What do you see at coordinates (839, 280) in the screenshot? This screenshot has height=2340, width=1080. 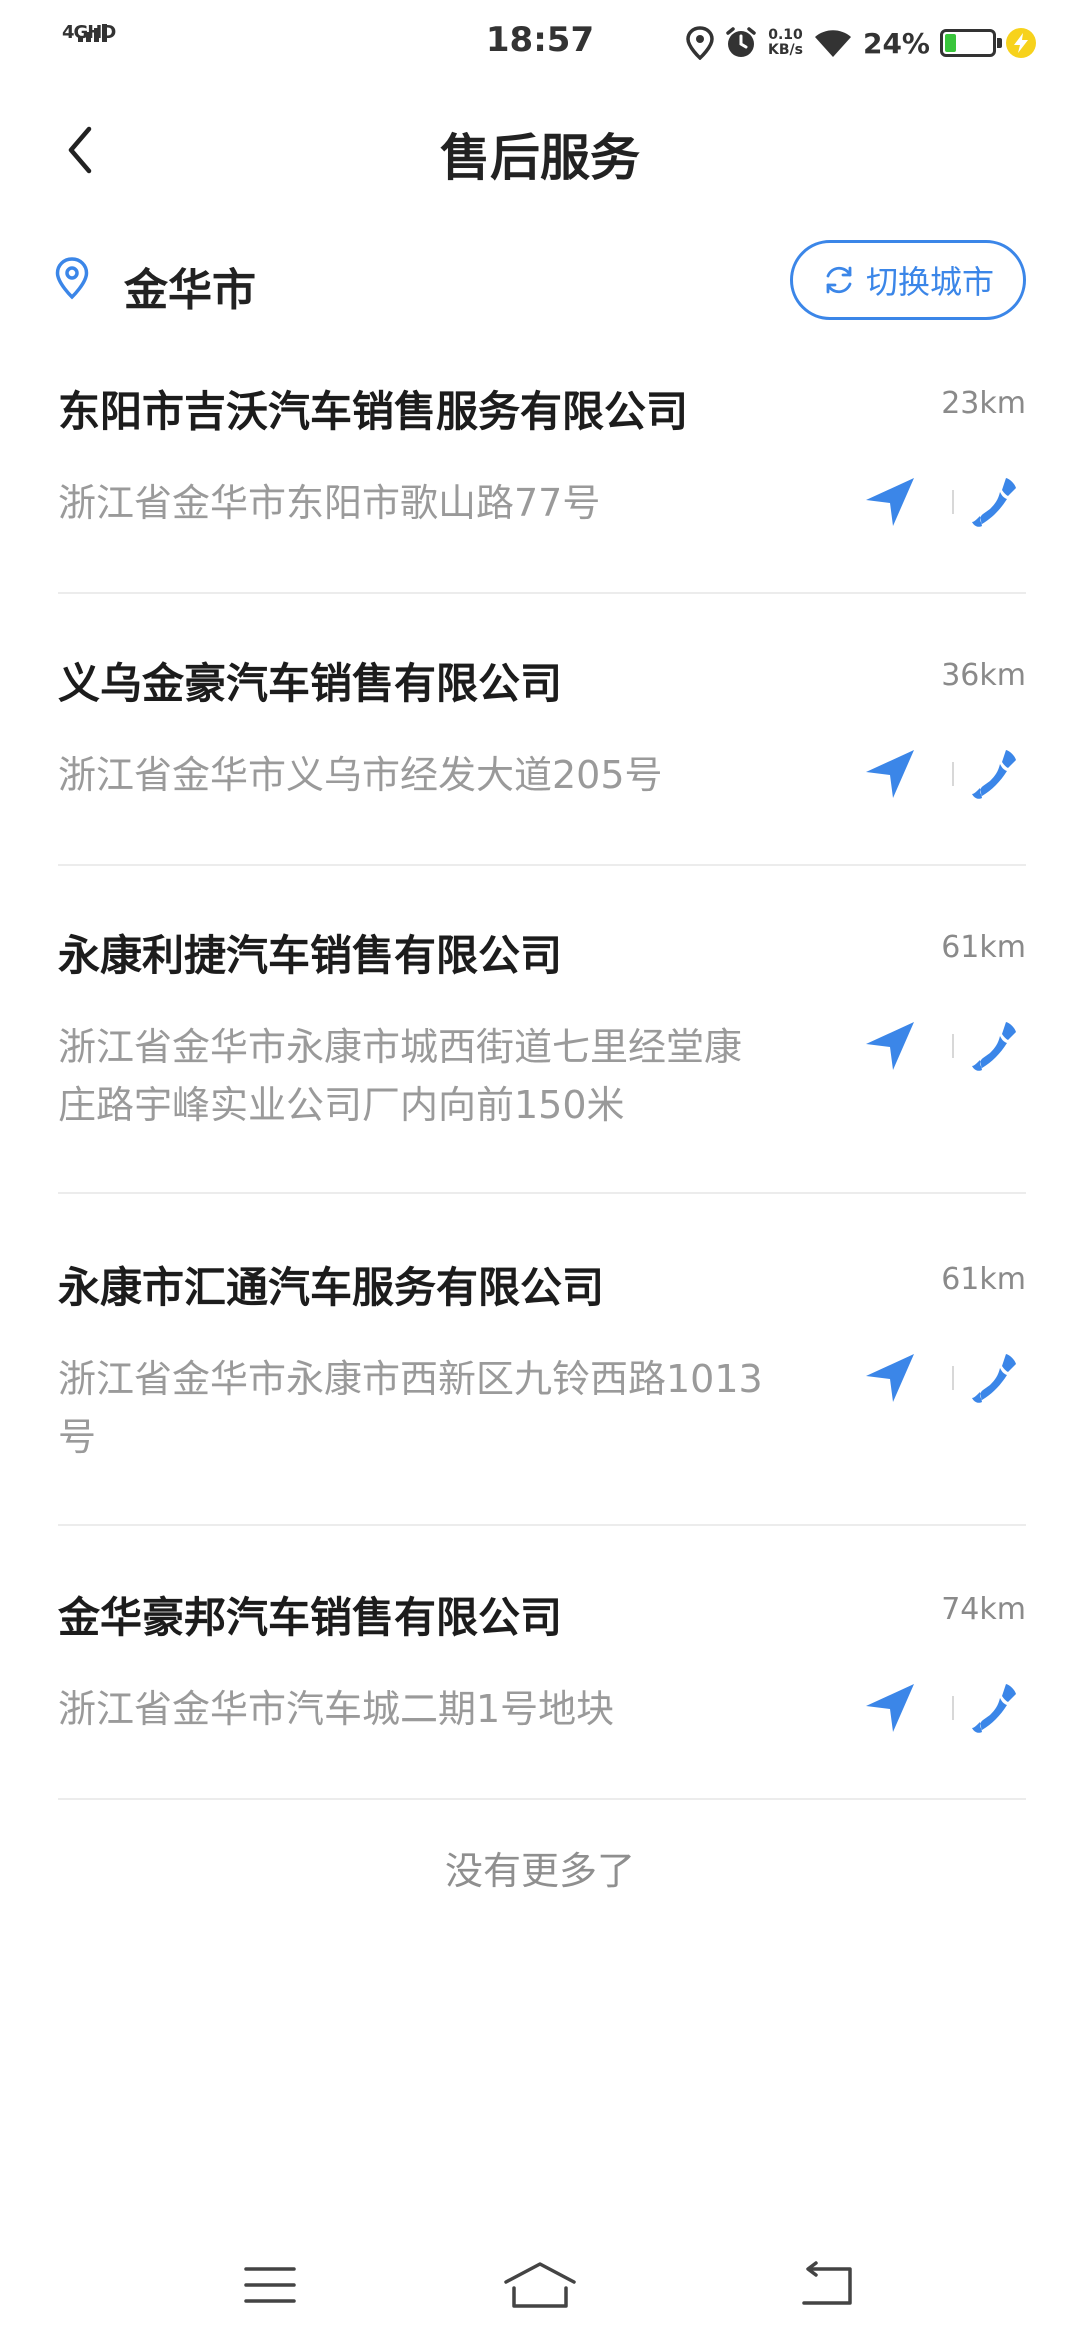 I see `refresh-icon` at bounding box center [839, 280].